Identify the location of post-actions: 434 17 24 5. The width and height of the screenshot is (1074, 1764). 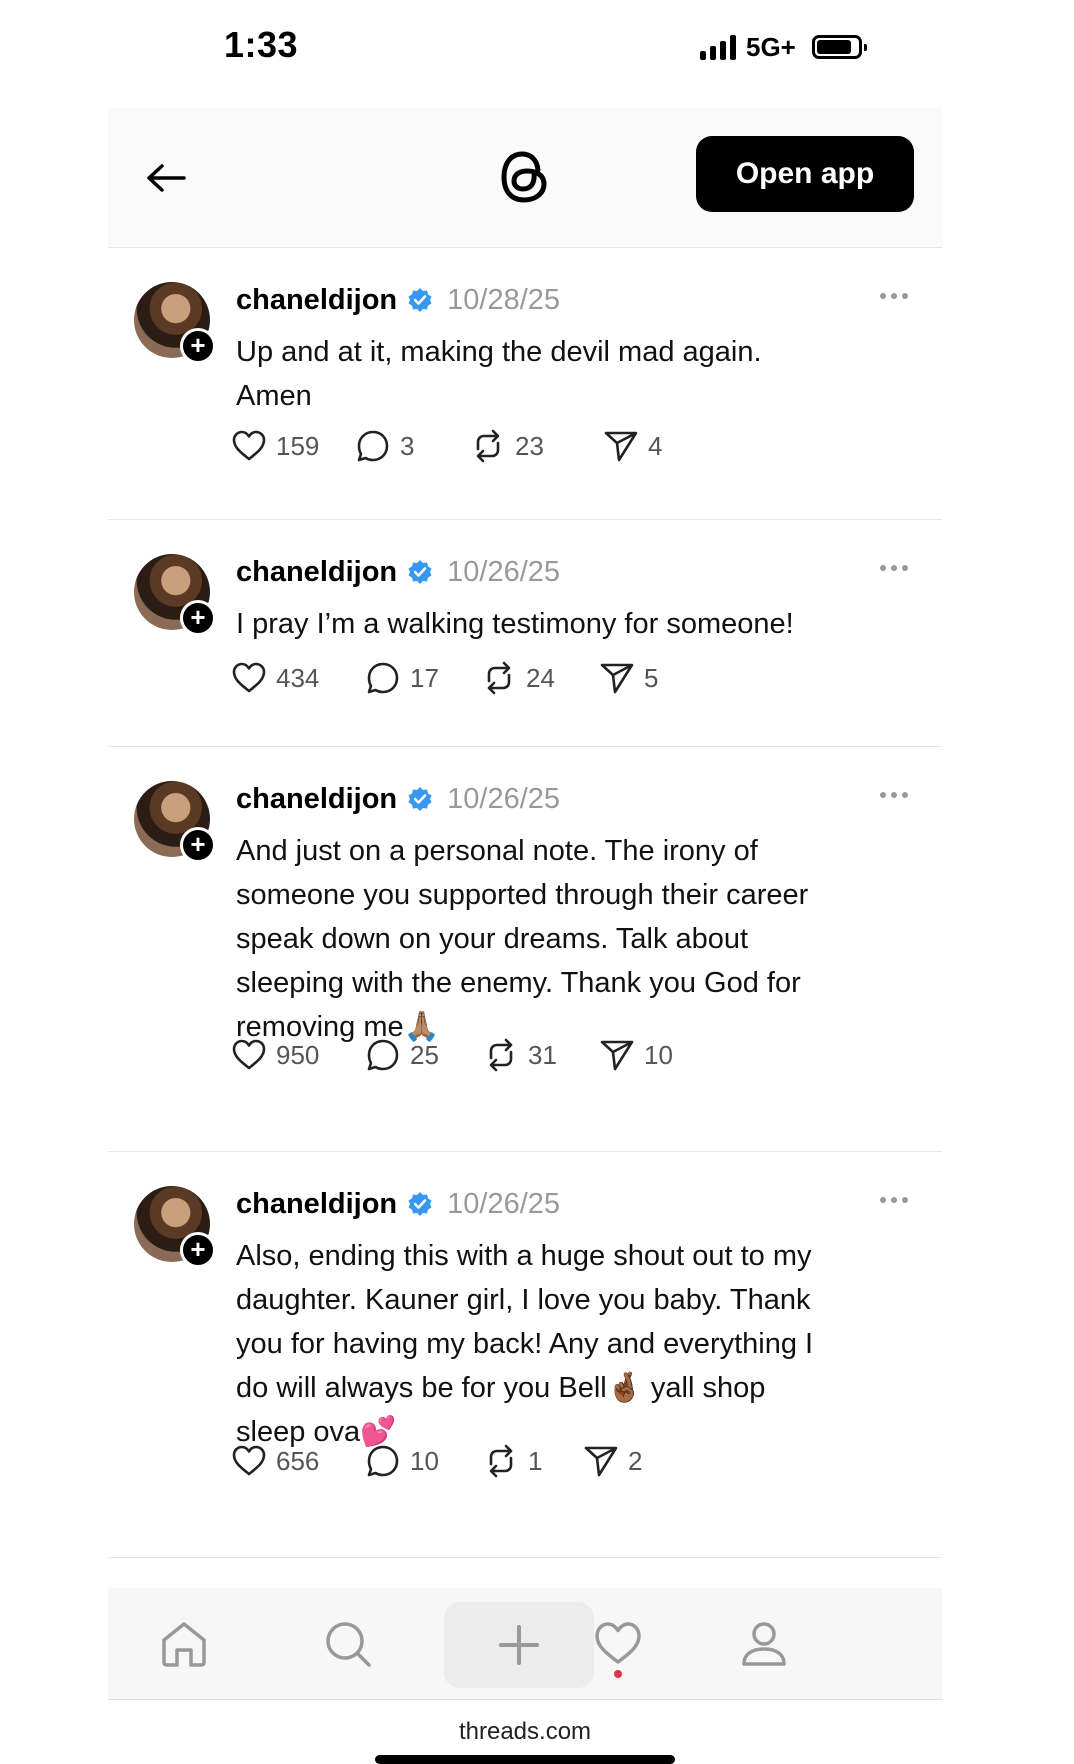
(444, 678).